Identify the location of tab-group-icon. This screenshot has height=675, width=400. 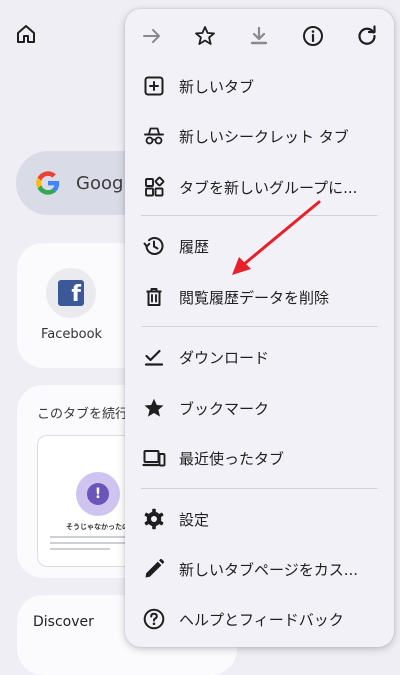
(155, 186).